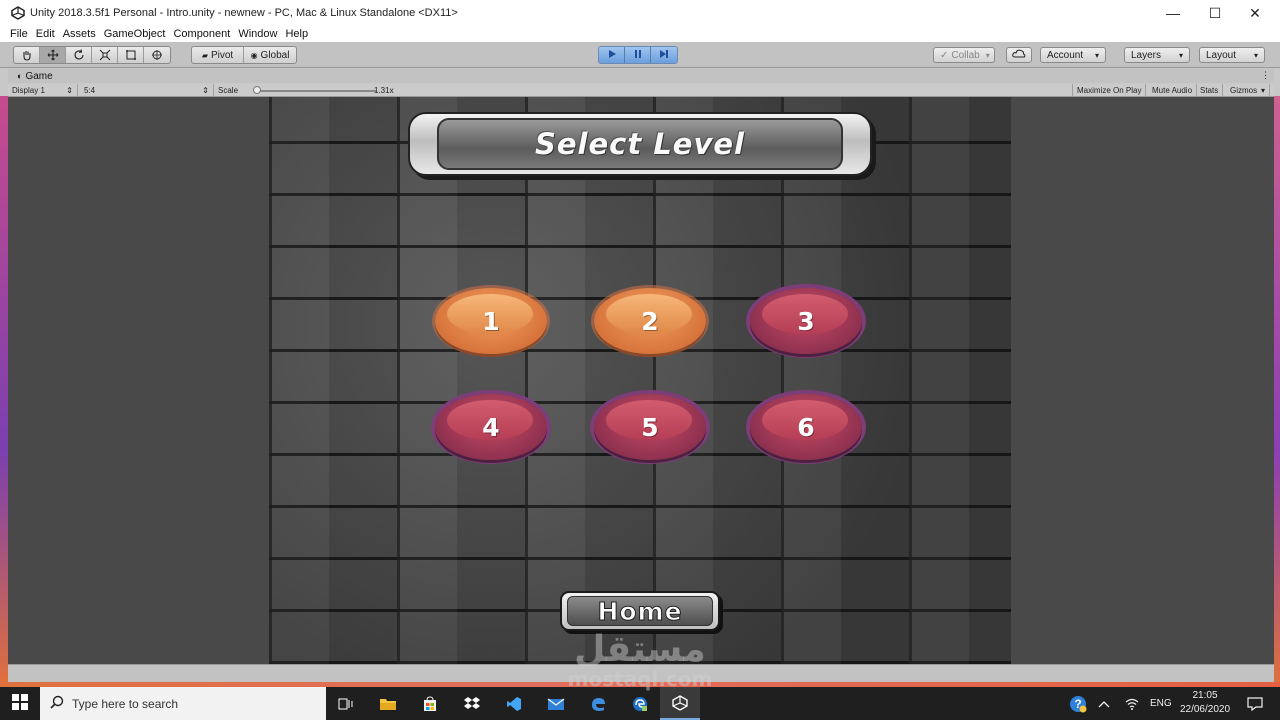 The width and height of the screenshot is (1280, 720). I want to click on minimize-button-2: —, so click(1173, 13).